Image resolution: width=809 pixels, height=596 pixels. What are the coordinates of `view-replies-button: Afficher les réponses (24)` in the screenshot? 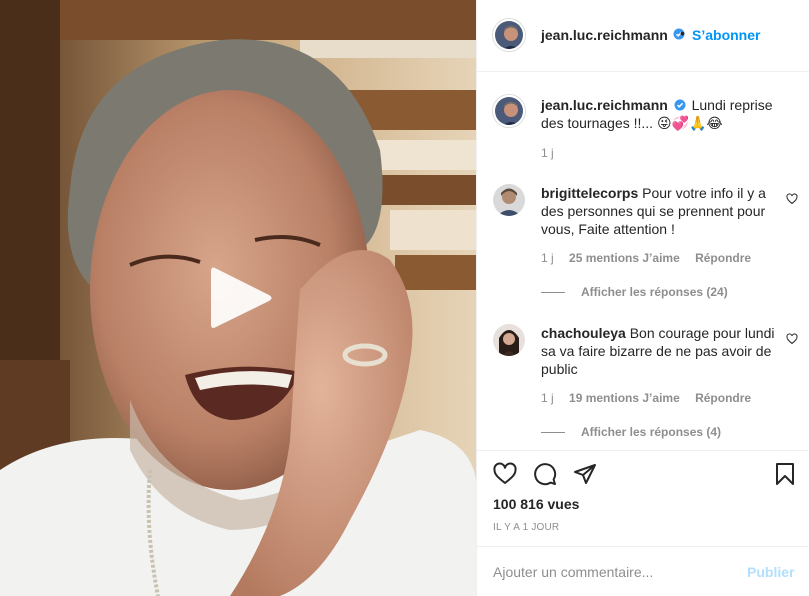 It's located at (634, 292).